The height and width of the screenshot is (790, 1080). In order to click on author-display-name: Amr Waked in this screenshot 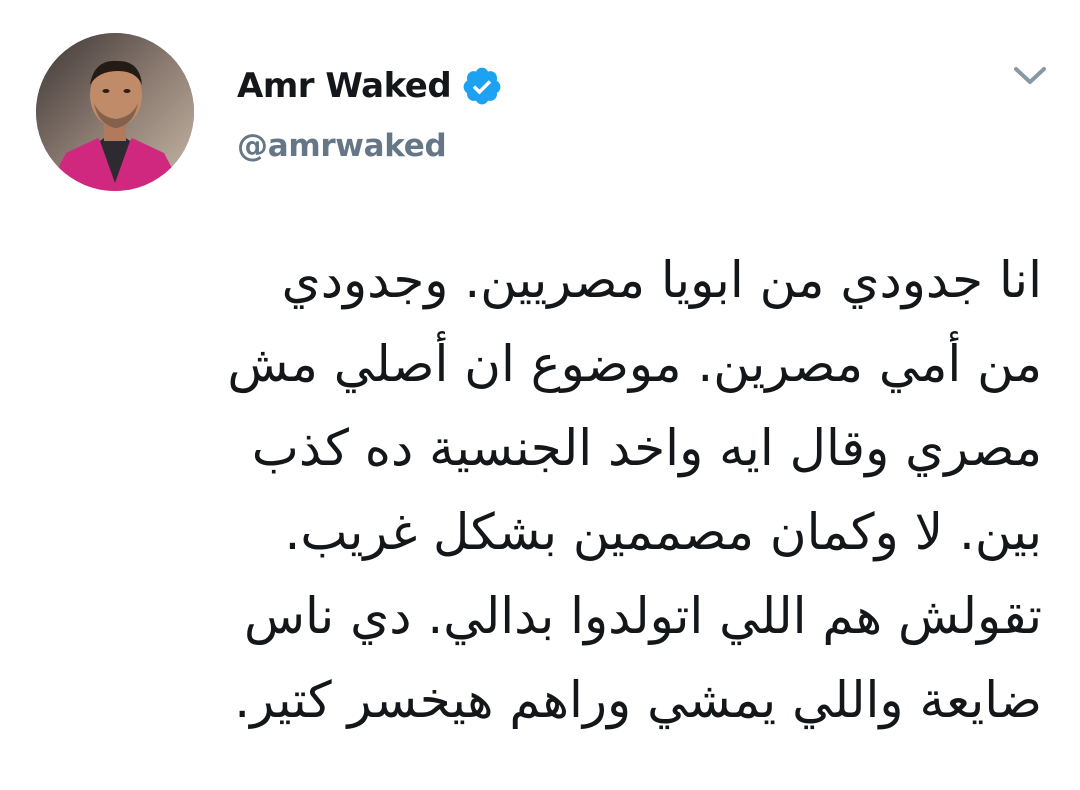, I will do `click(344, 86)`.